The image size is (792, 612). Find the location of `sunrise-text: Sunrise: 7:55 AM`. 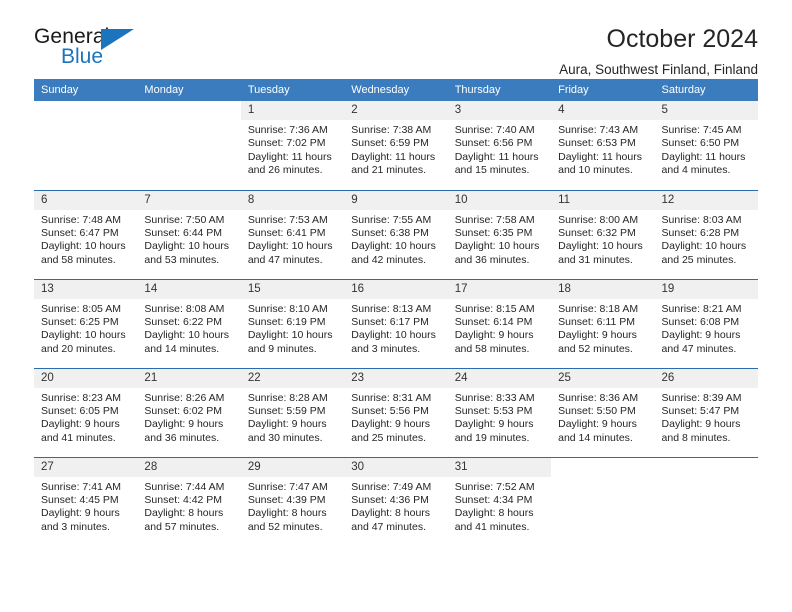

sunrise-text: Sunrise: 7:55 AM is located at coordinates (391, 219).